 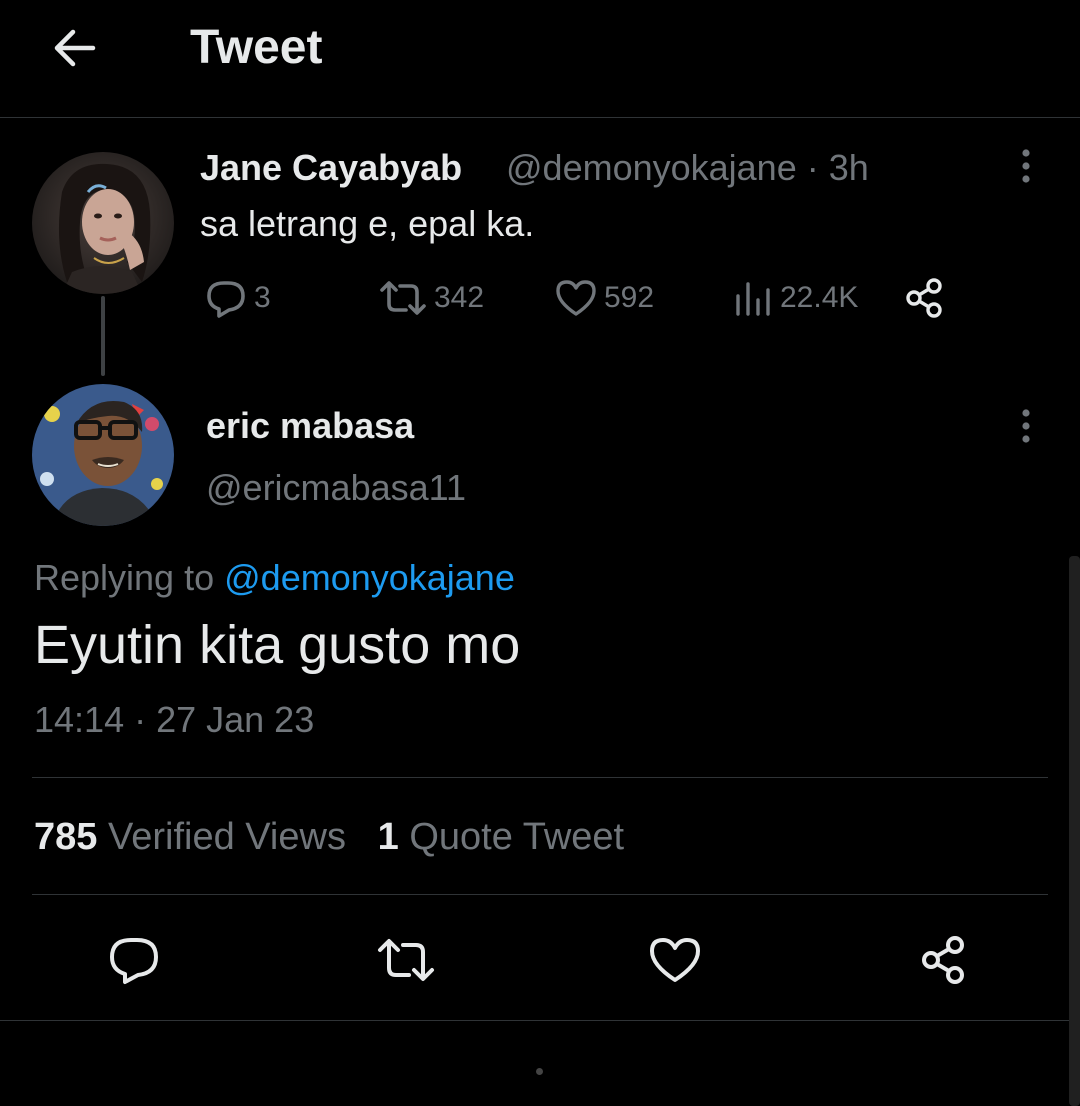 What do you see at coordinates (262, 297) in the screenshot?
I see `reply-count: 3` at bounding box center [262, 297].